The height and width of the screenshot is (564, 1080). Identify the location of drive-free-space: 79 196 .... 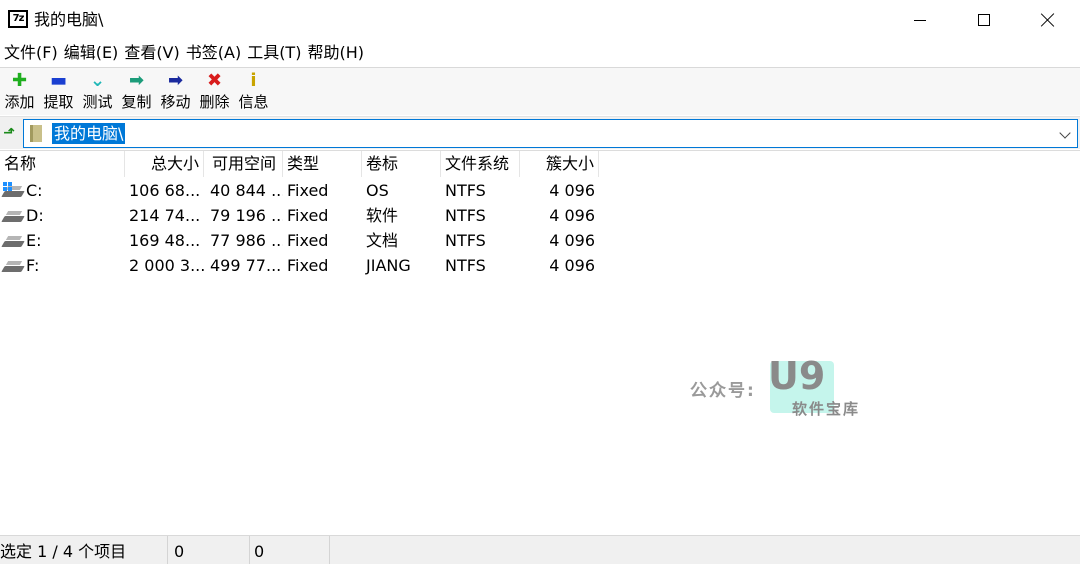
(246, 215).